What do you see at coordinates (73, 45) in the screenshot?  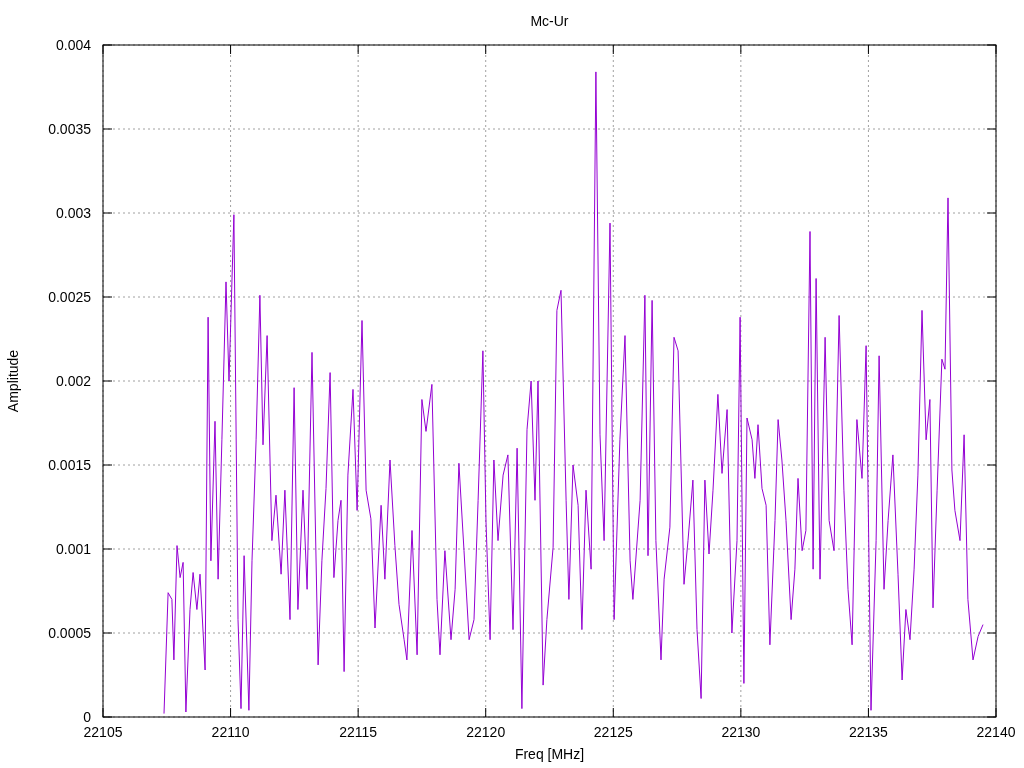 I see `y-tick-label: 0.004` at bounding box center [73, 45].